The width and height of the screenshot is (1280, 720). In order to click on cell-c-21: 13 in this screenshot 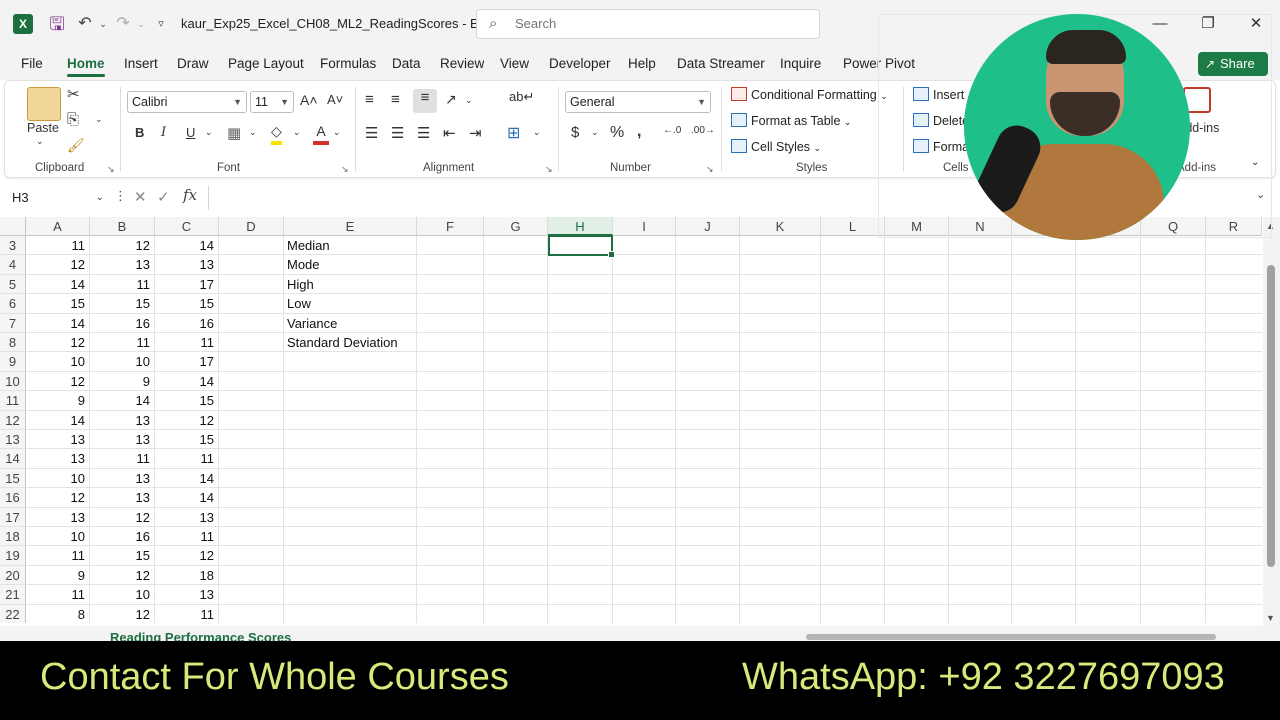, I will do `click(187, 594)`.